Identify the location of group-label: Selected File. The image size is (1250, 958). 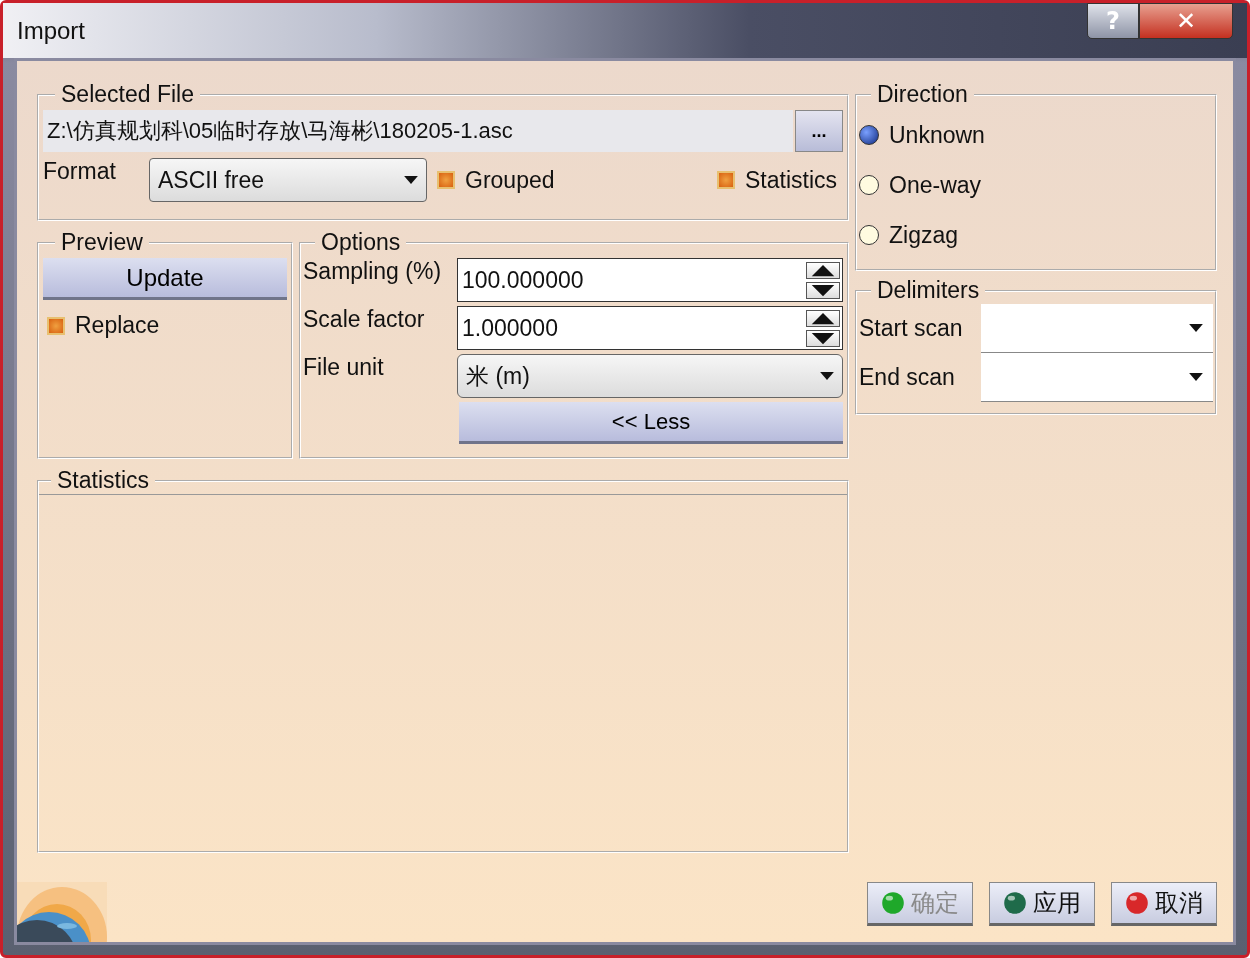
(127, 94).